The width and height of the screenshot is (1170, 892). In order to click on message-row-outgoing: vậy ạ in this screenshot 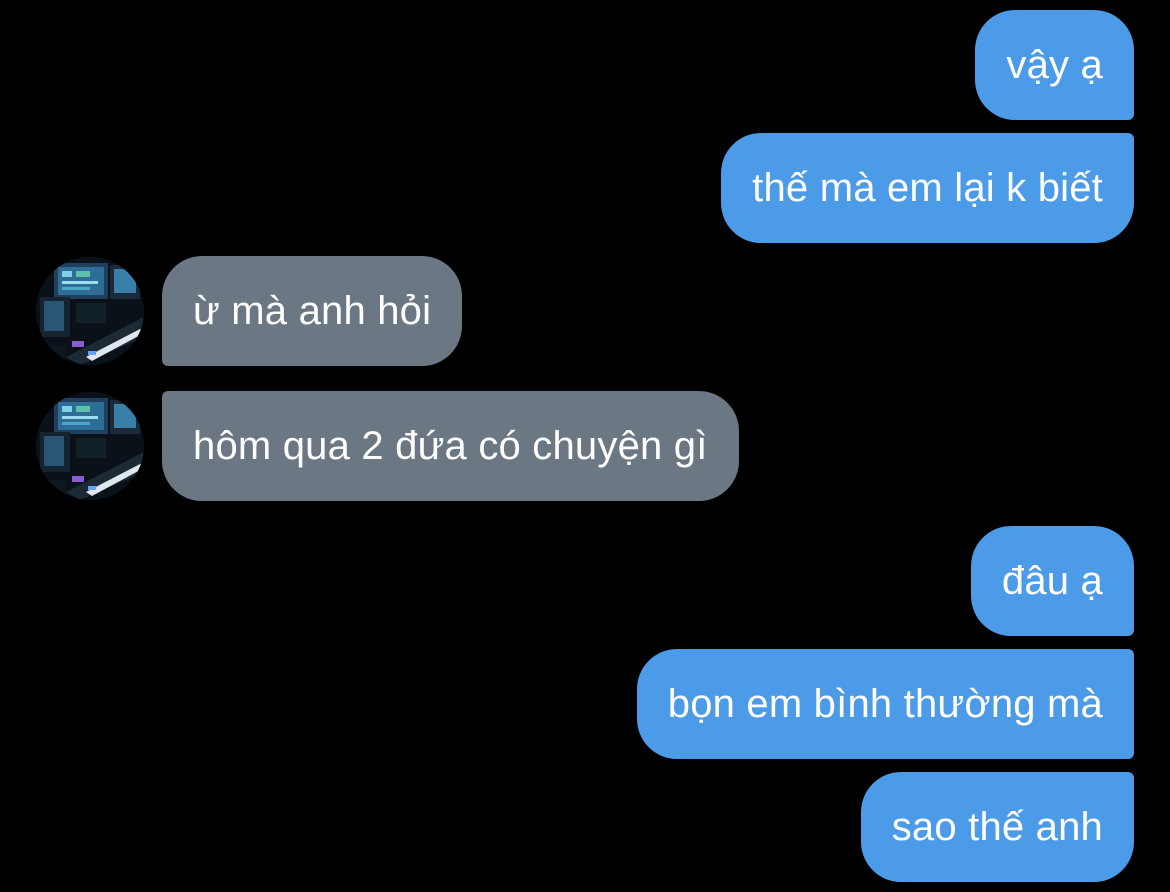, I will do `click(1054, 65)`.